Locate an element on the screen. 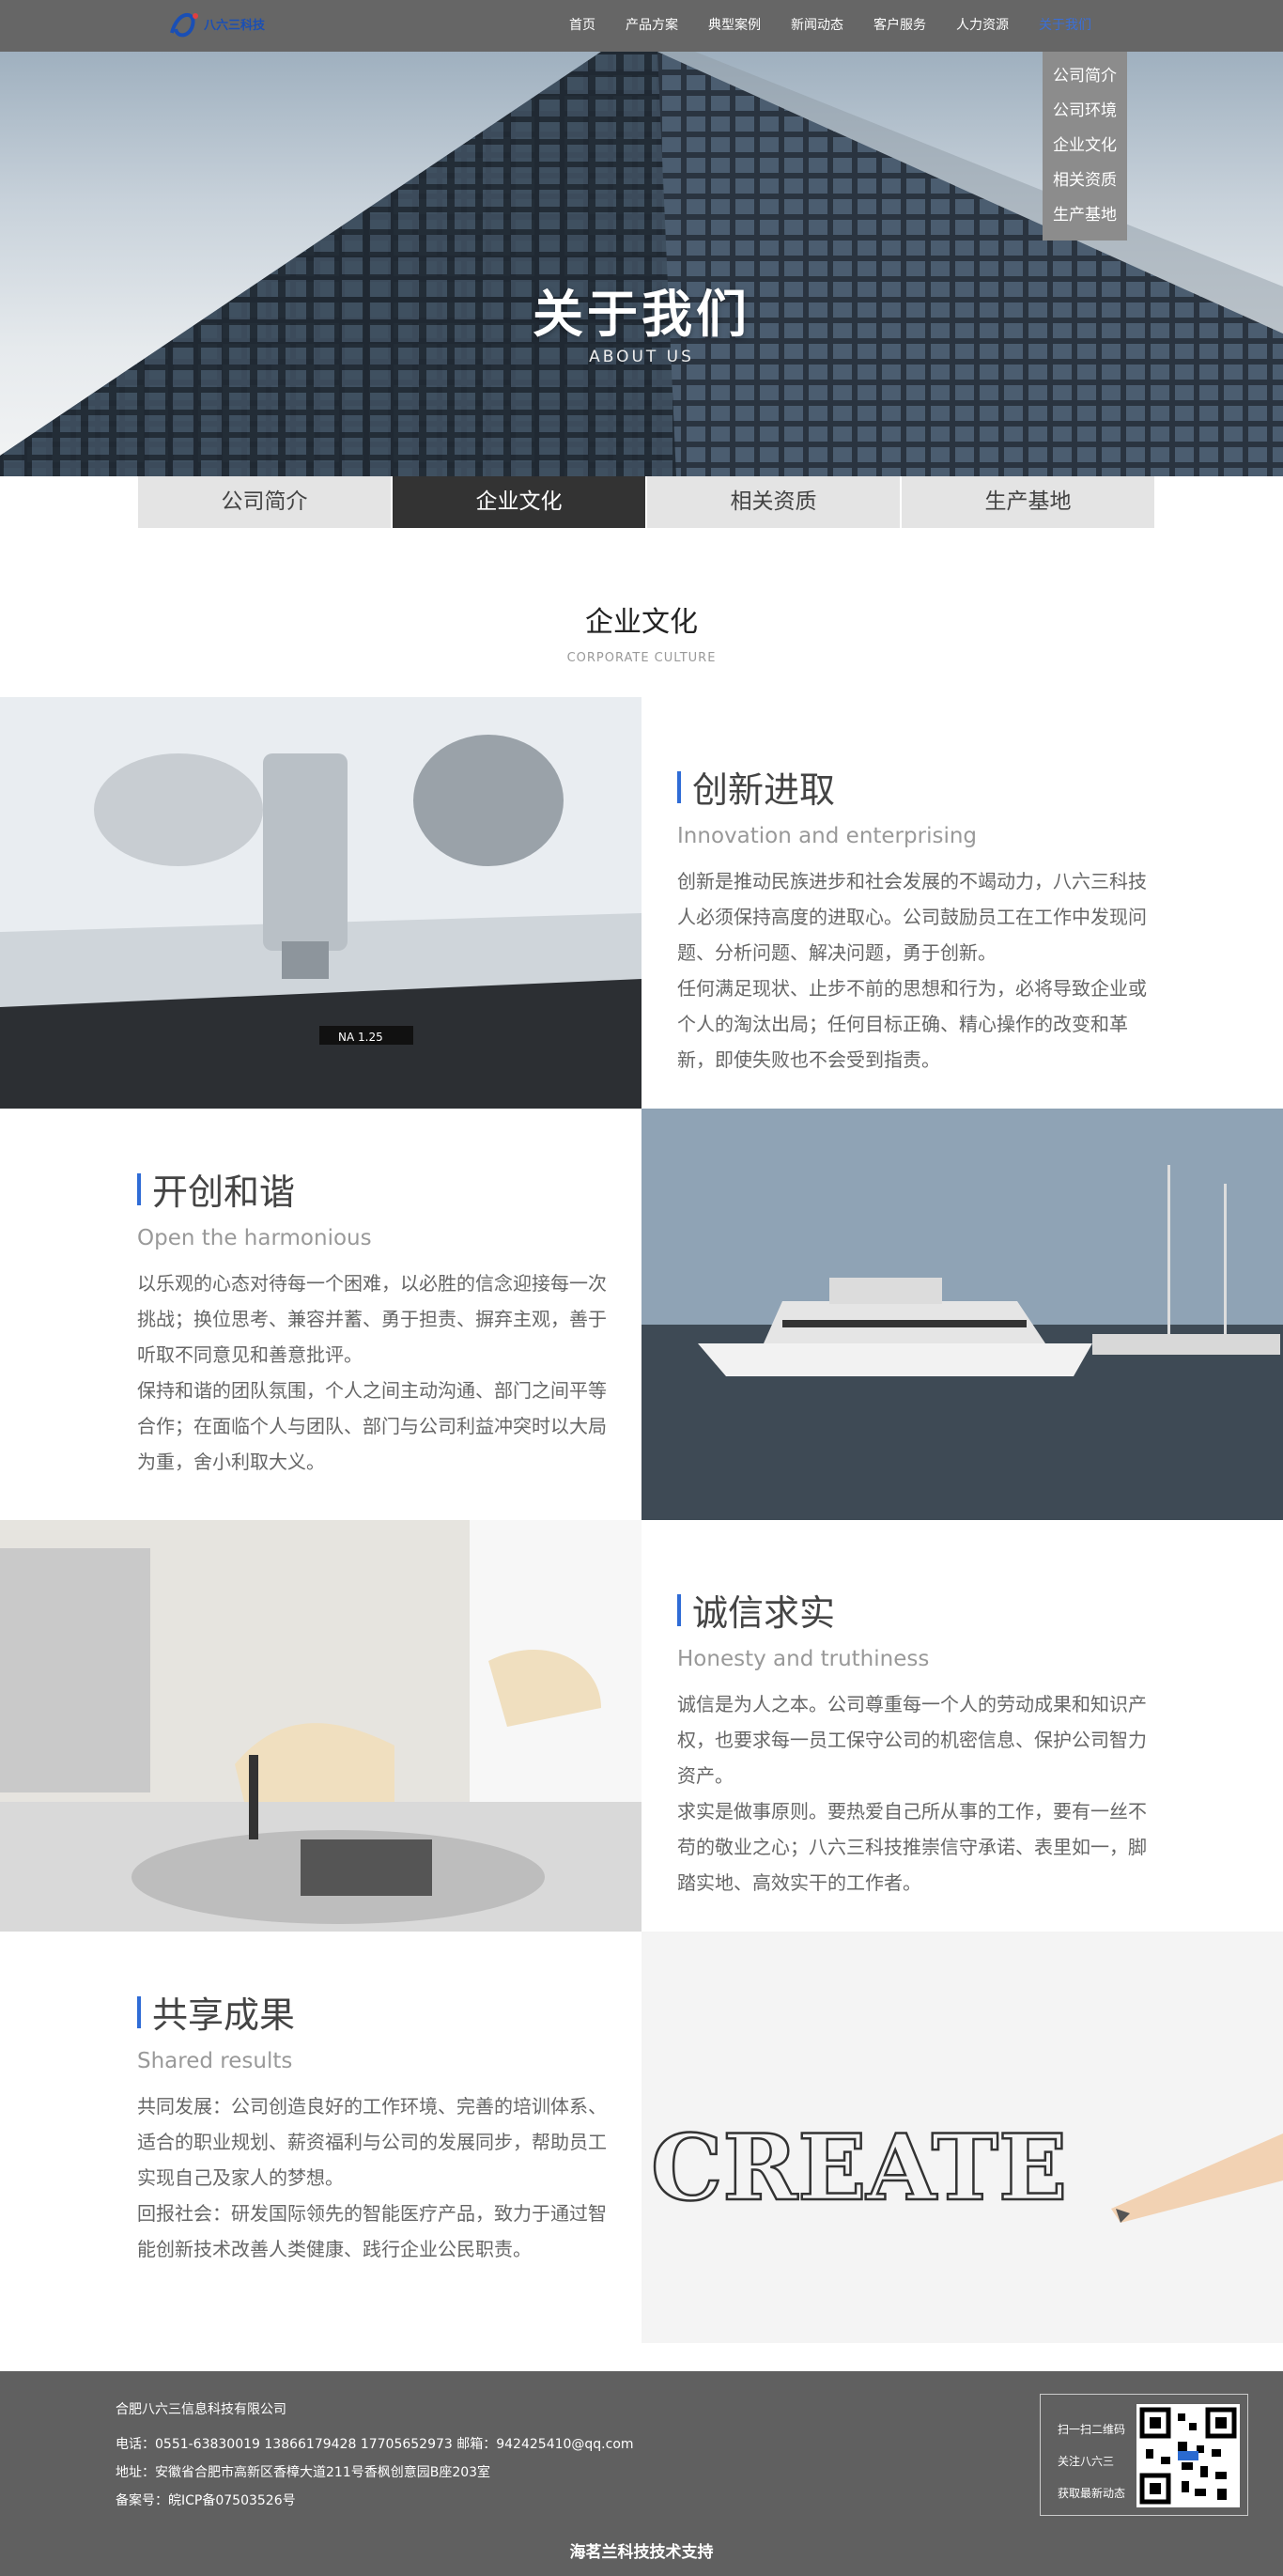  innovation-en: Innovation and enterprising is located at coordinates (827, 836).